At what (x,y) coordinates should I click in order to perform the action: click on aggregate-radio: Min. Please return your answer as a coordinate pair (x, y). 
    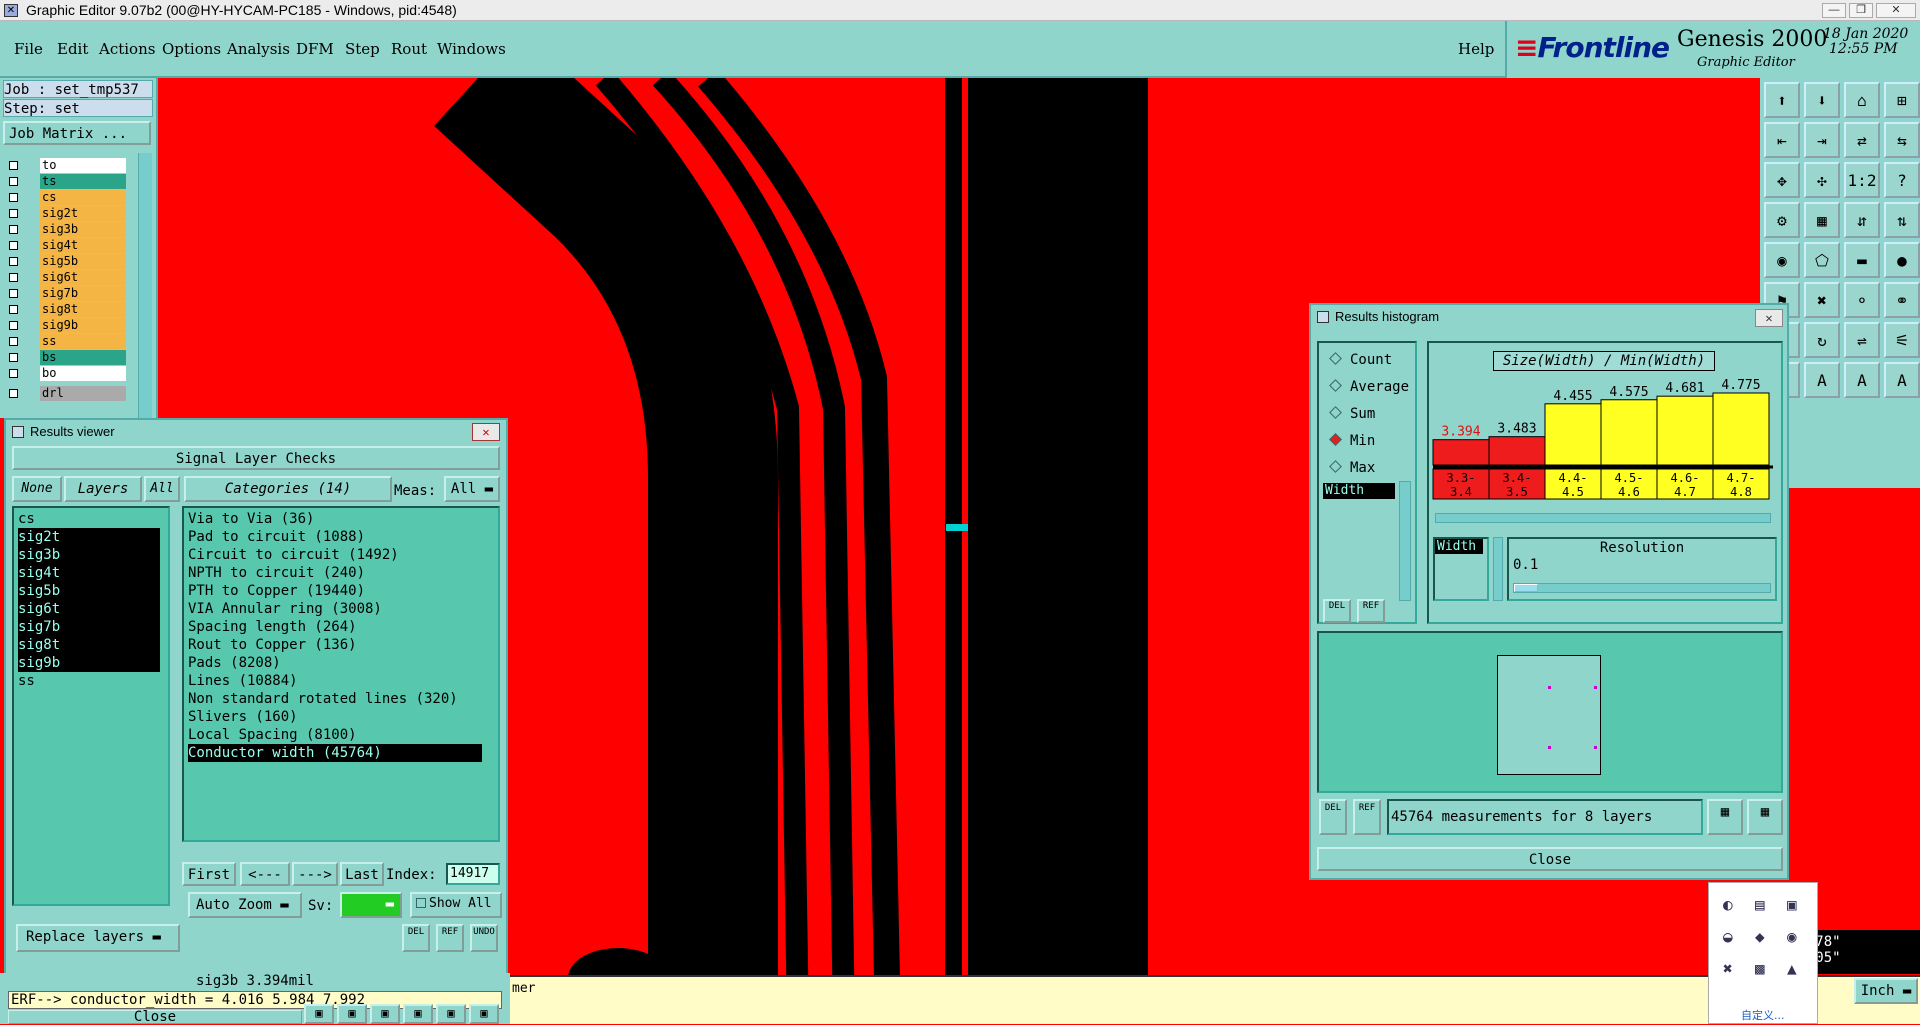
    Looking at the image, I should click on (1352, 441).